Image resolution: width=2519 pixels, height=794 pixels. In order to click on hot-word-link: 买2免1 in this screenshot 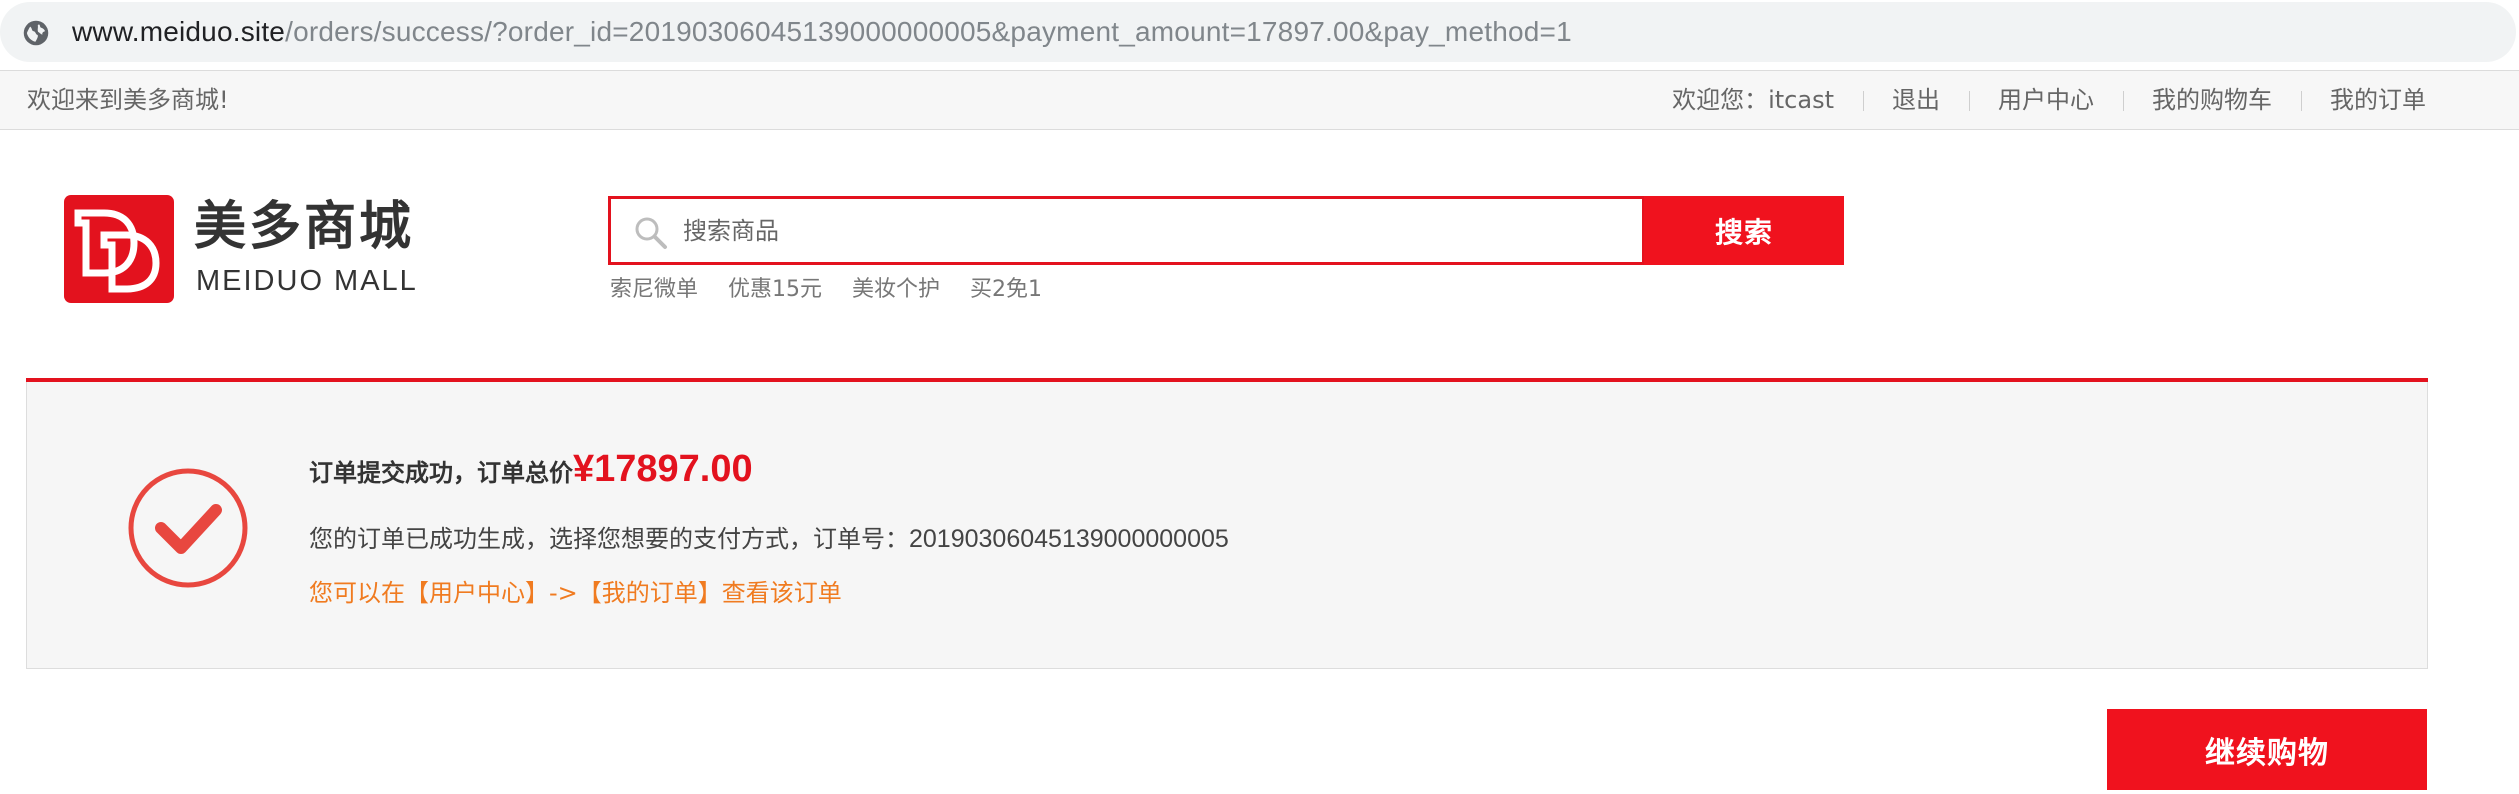, I will do `click(1006, 290)`.